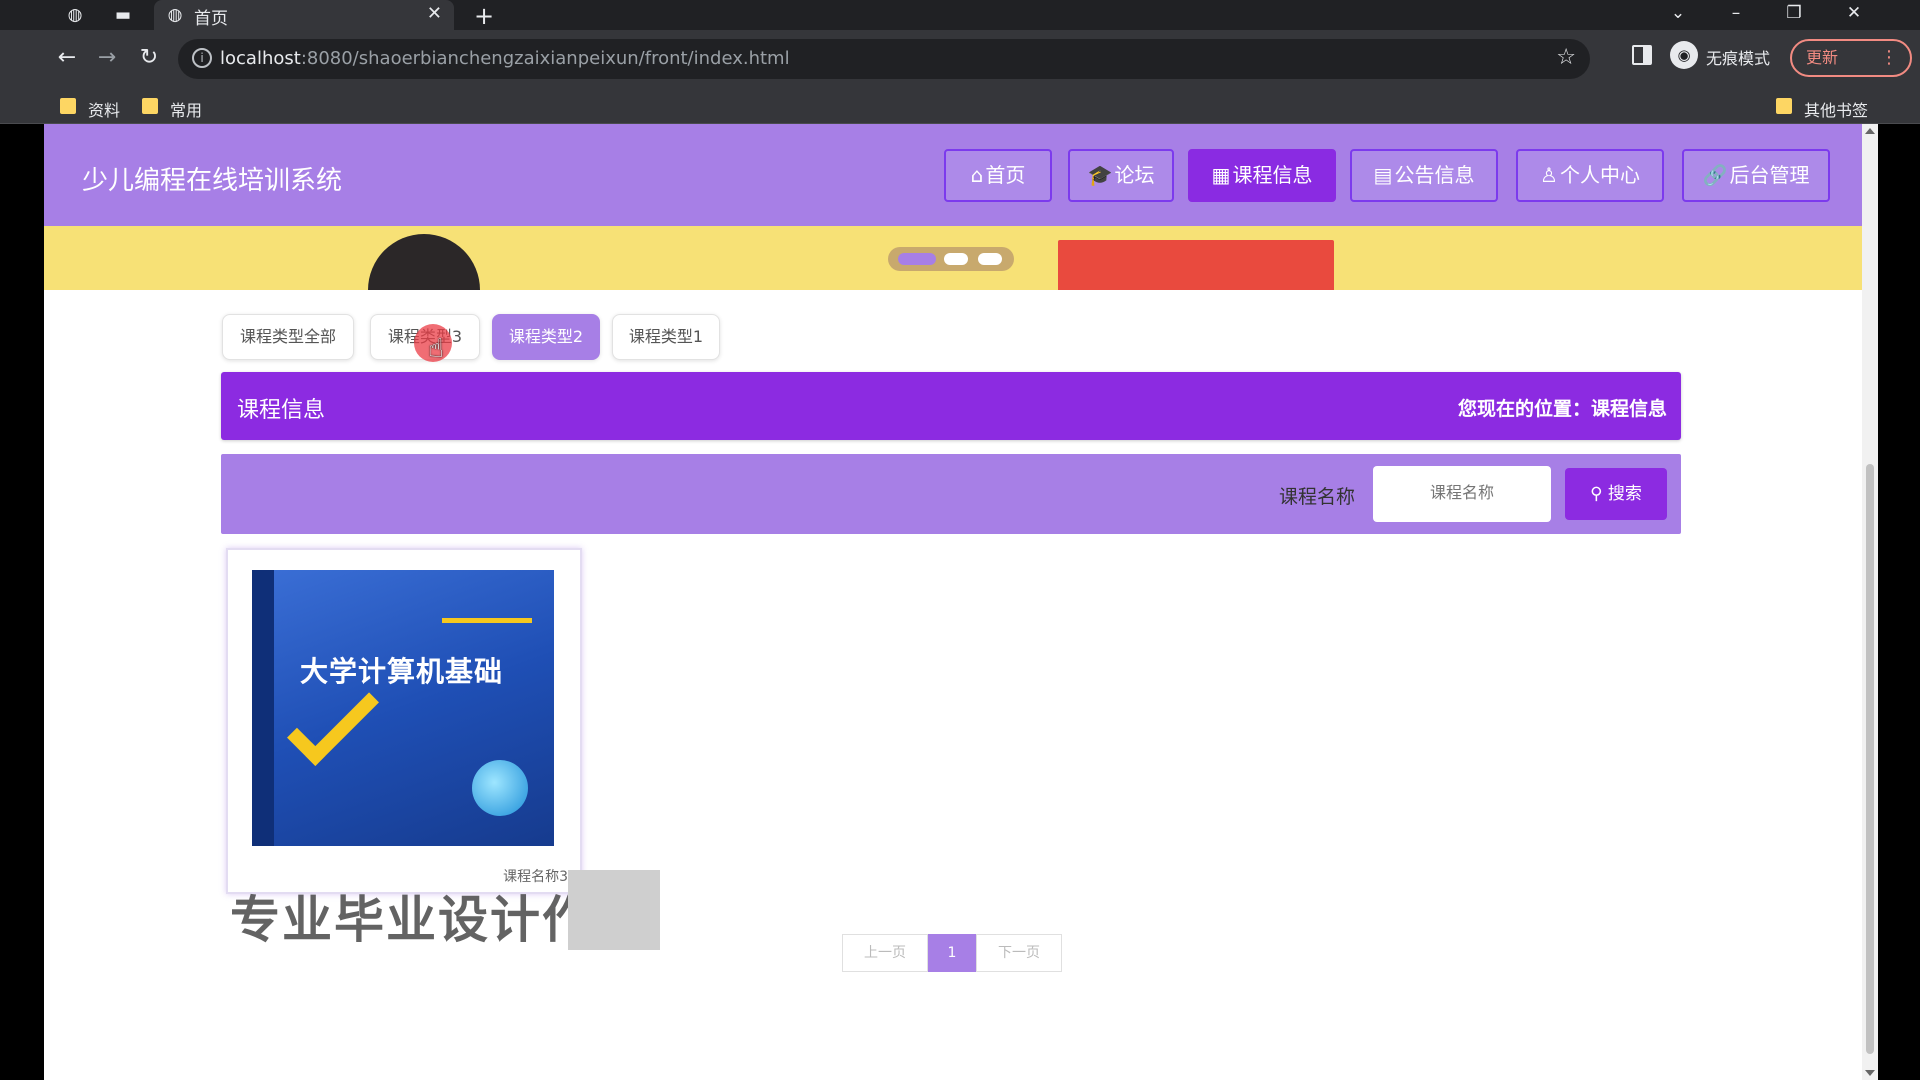 The width and height of the screenshot is (1920, 1080). Describe the element at coordinates (1566, 57) in the screenshot. I see `bookmark-star-icon: ☆` at that location.